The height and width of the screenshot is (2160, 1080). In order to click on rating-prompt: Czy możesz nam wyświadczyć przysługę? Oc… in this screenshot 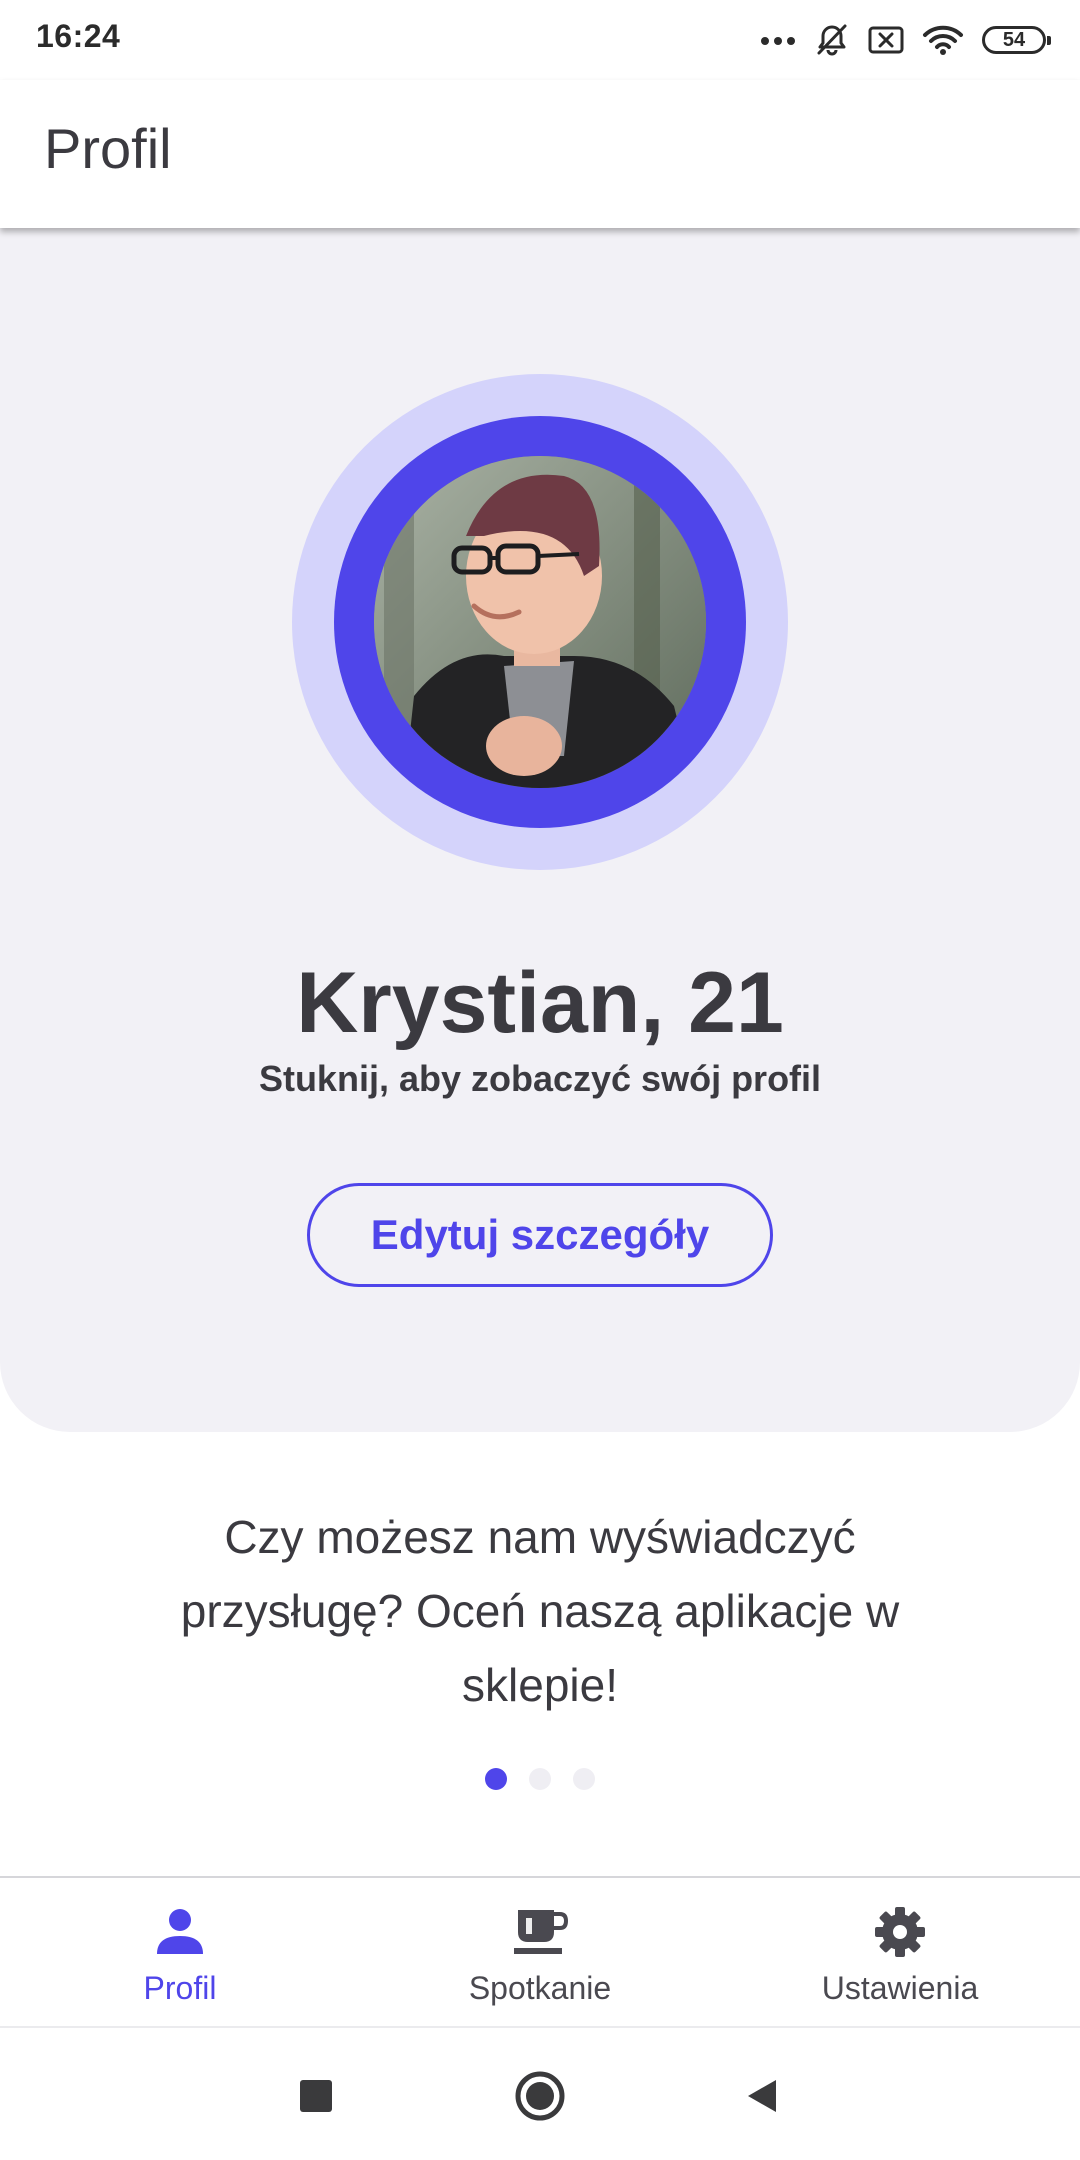, I will do `click(540, 1611)`.